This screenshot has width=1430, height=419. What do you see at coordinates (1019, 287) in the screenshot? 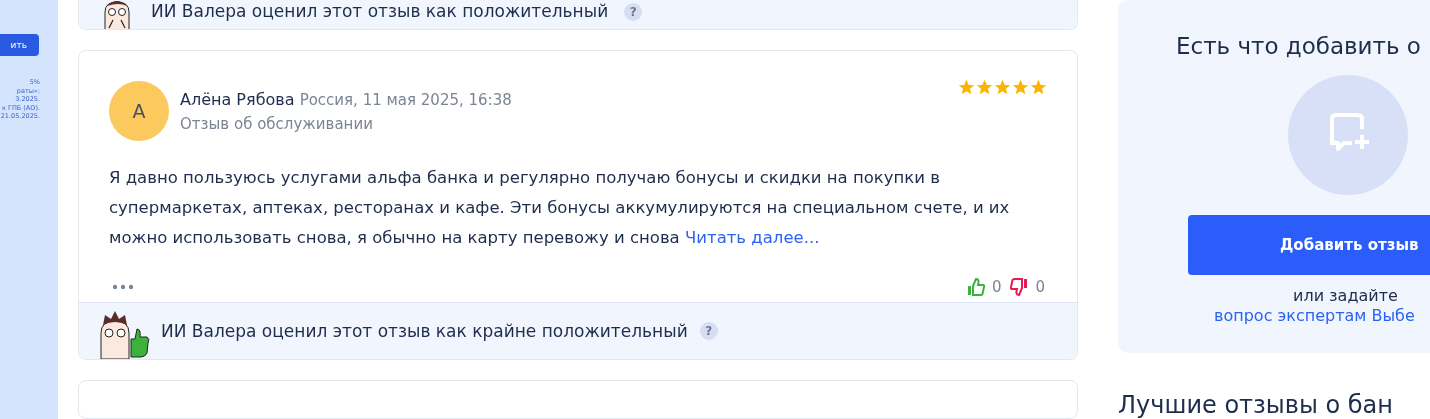
I see `thumbs-down-icon` at bounding box center [1019, 287].